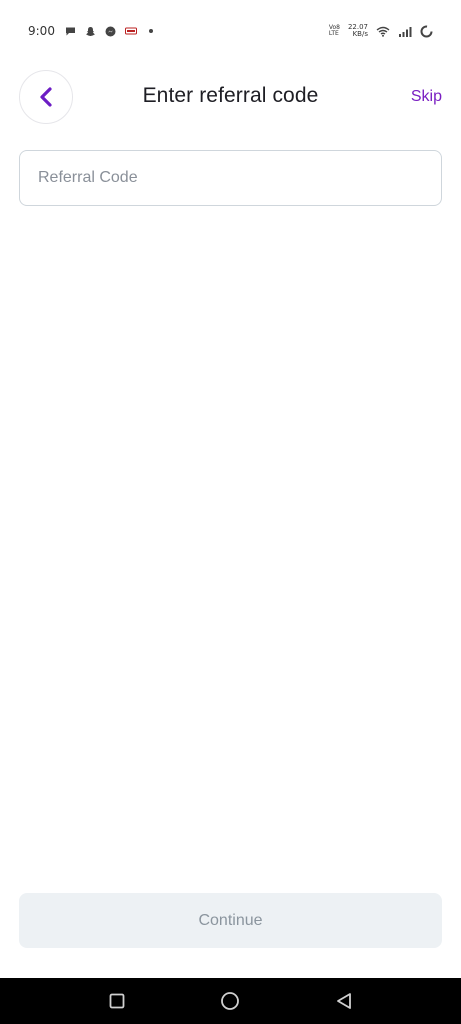  What do you see at coordinates (230, 920) in the screenshot?
I see `continue-button: Continue` at bounding box center [230, 920].